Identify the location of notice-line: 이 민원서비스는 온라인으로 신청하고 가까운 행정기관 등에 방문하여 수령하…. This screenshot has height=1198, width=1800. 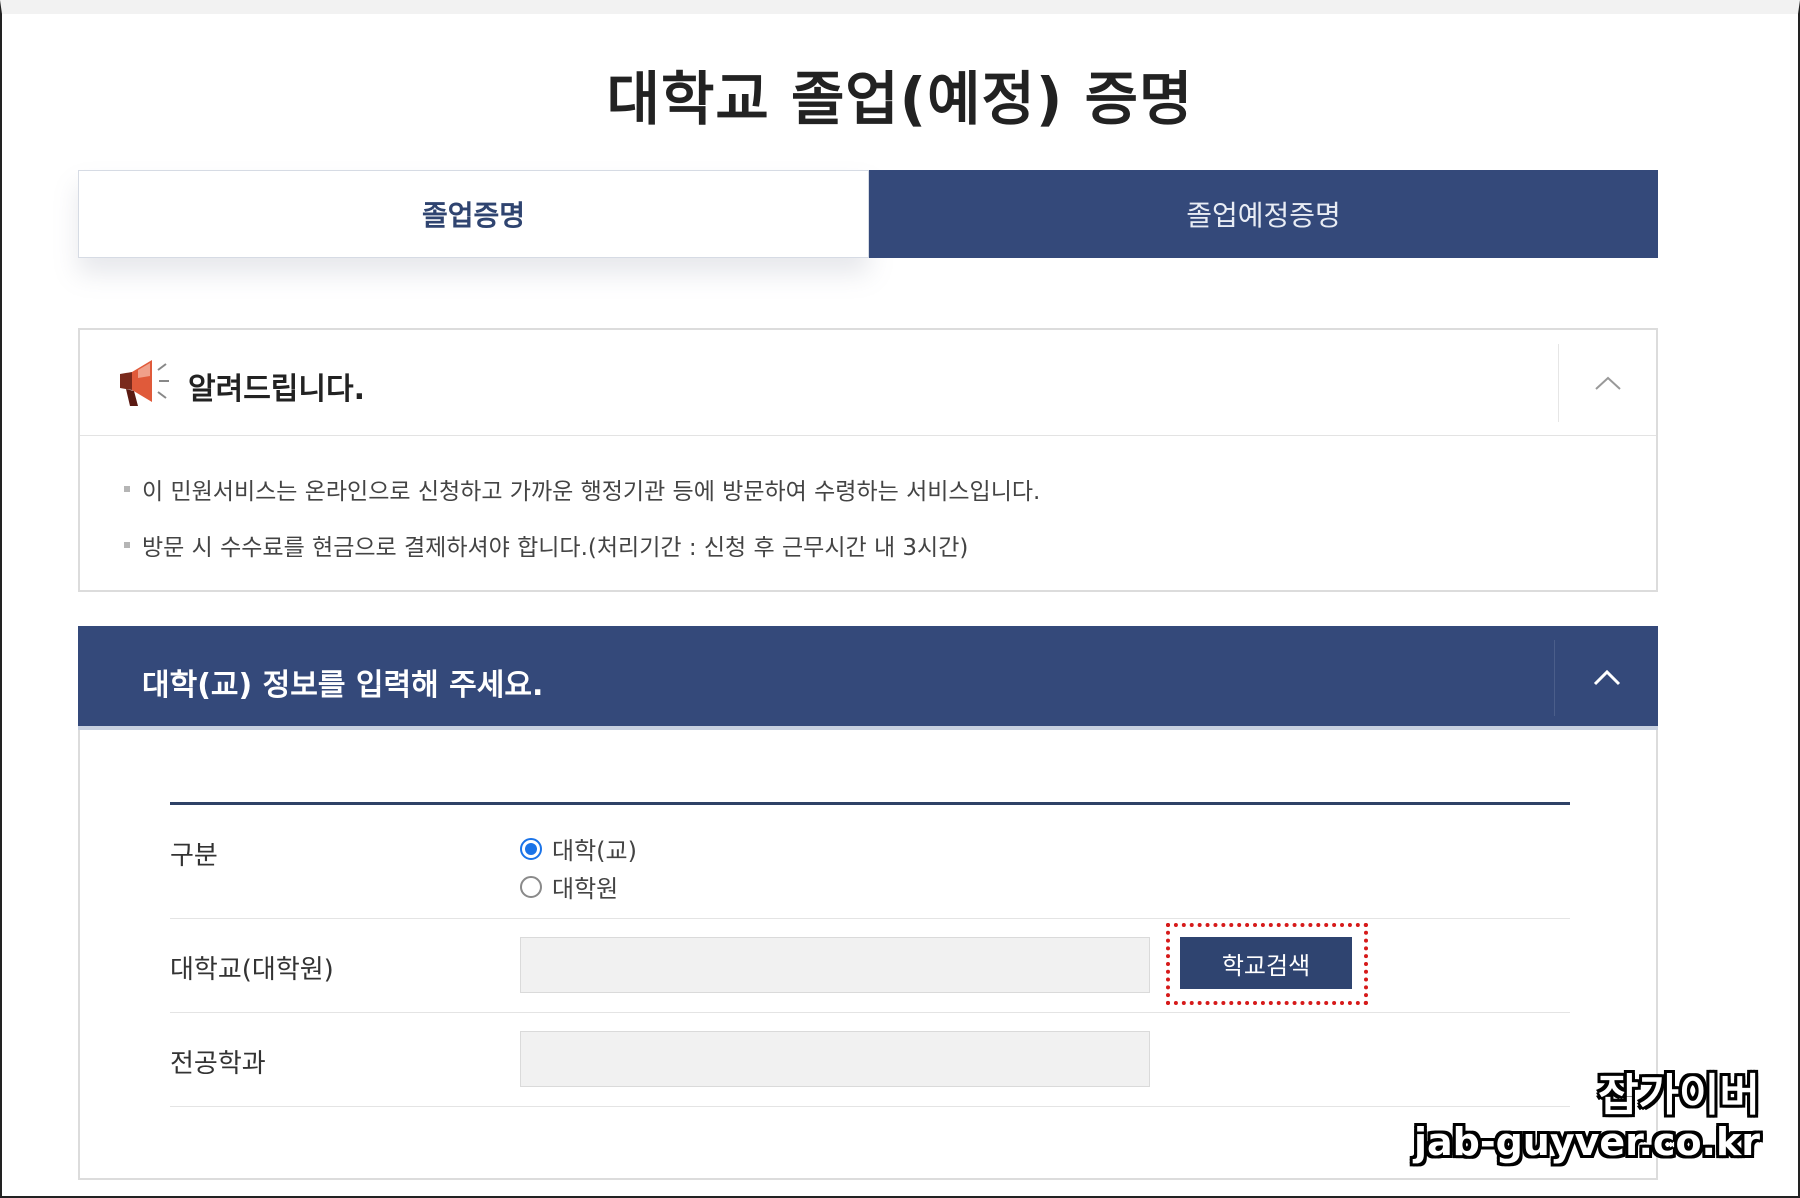
(890, 489).